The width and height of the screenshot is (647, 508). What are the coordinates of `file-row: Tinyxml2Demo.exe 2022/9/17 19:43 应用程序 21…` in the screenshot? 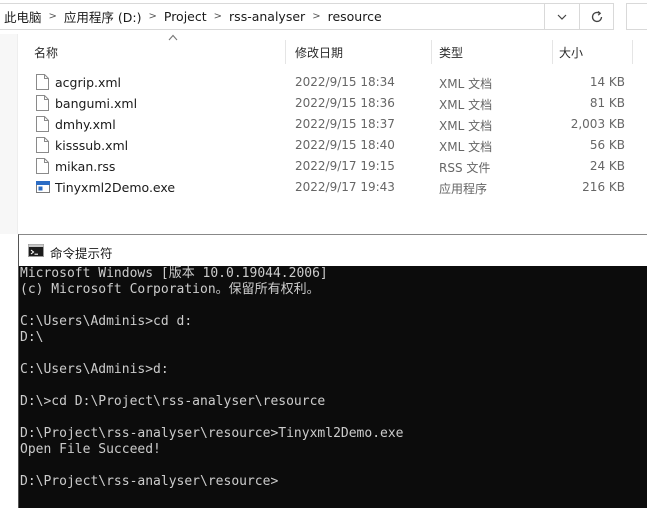 It's located at (332, 187).